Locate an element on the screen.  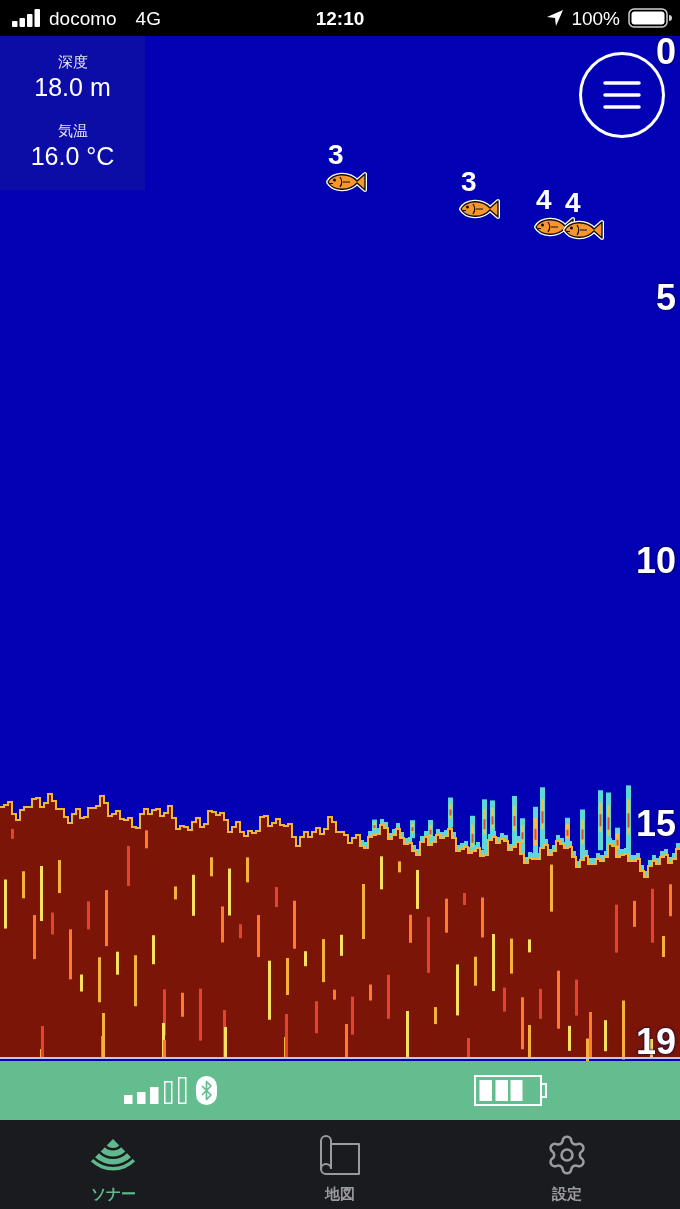
sonar-waves-icon is located at coordinates (113, 1155).